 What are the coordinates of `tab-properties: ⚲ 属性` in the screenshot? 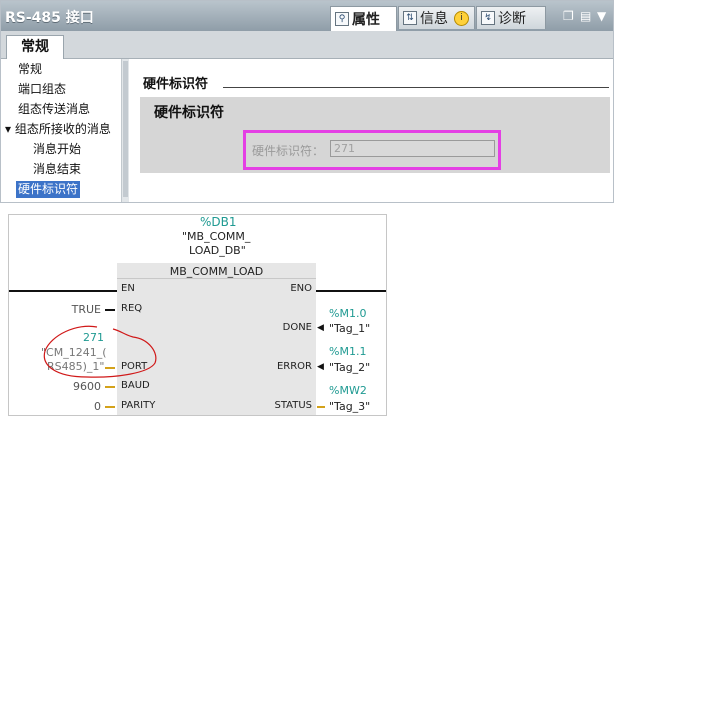 It's located at (363, 18).